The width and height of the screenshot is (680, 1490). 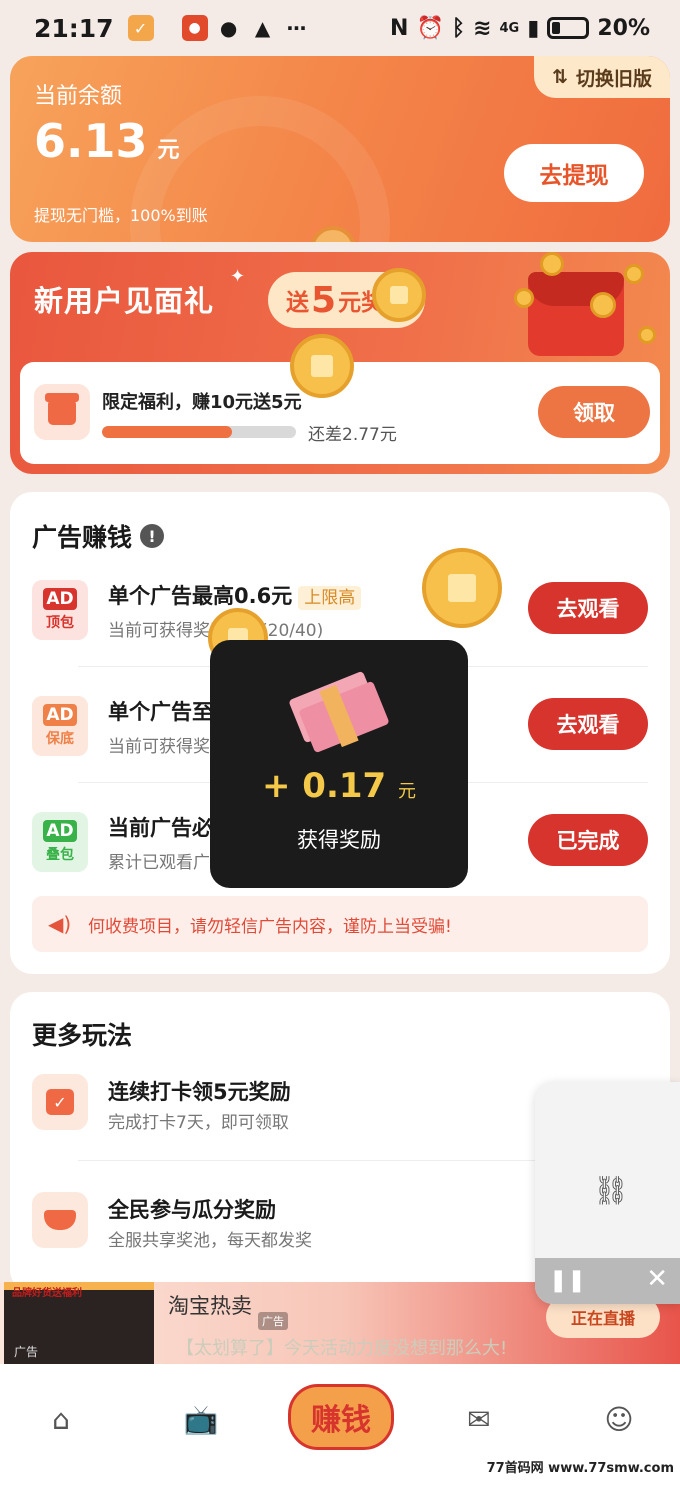 I want to click on ad-guarantee-icon: AD 保底, so click(x=60, y=726).